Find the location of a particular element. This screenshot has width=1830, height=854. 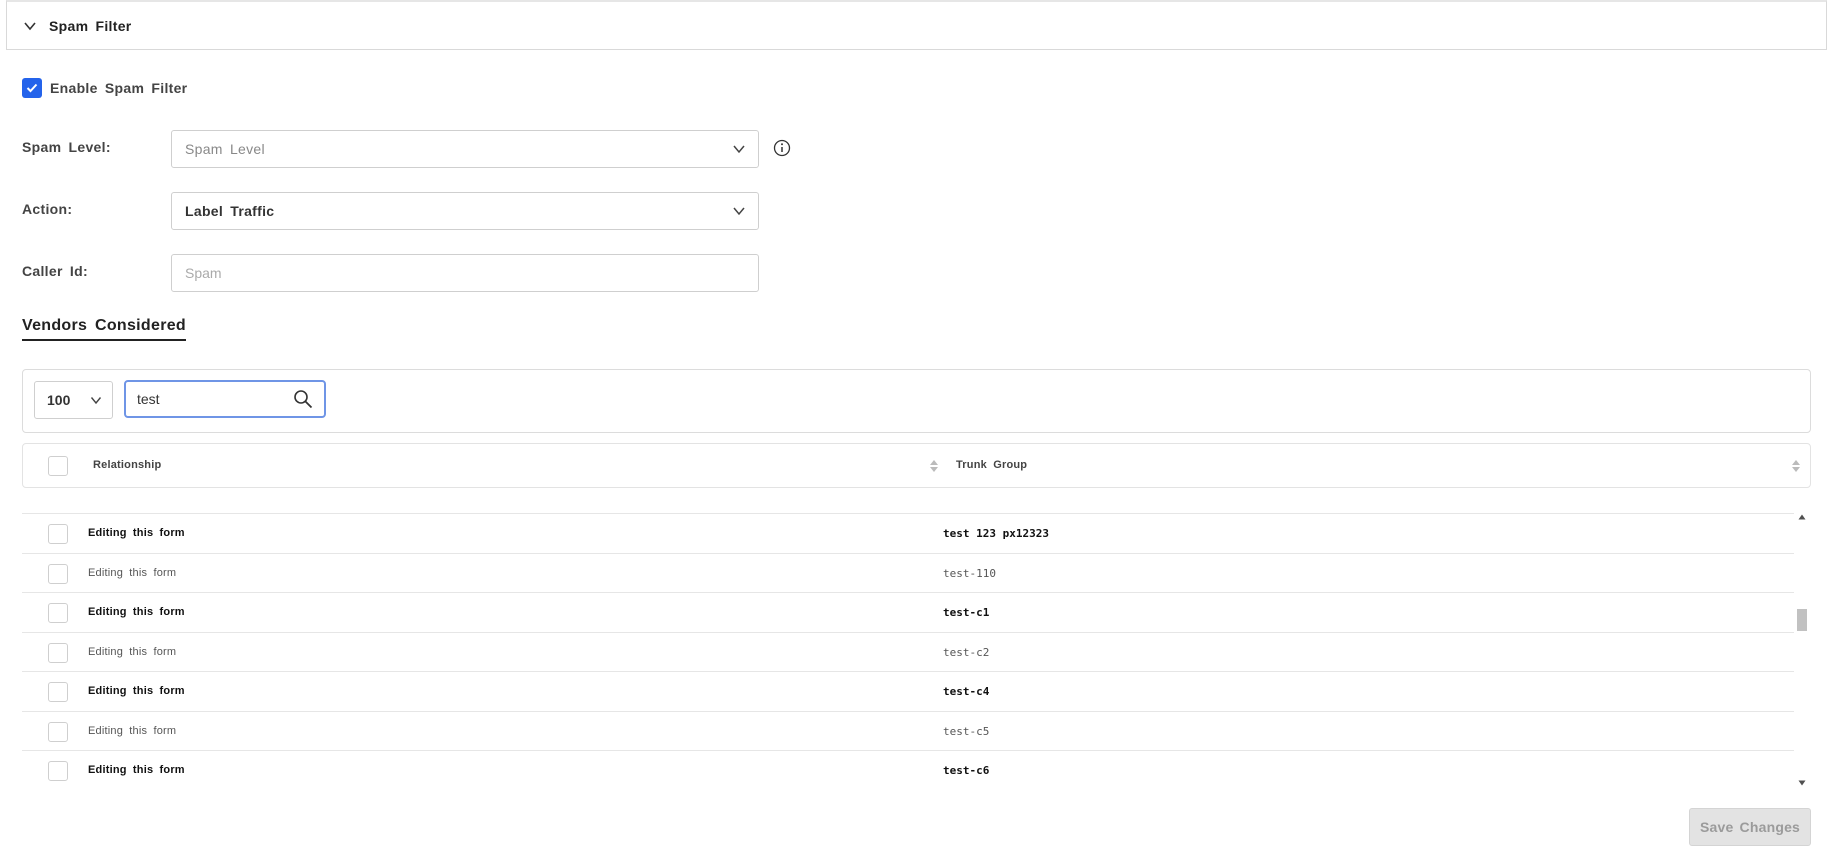

trunk-group-cell: test-c2 is located at coordinates (966, 652).